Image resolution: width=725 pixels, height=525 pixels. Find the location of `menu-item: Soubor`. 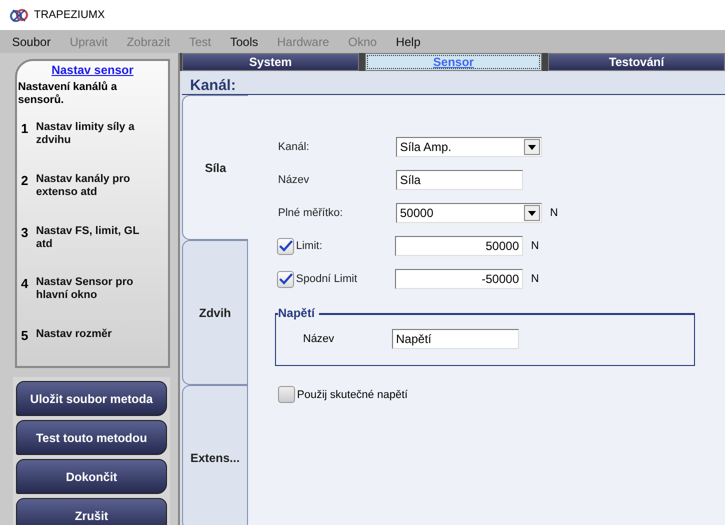

menu-item: Soubor is located at coordinates (31, 41).